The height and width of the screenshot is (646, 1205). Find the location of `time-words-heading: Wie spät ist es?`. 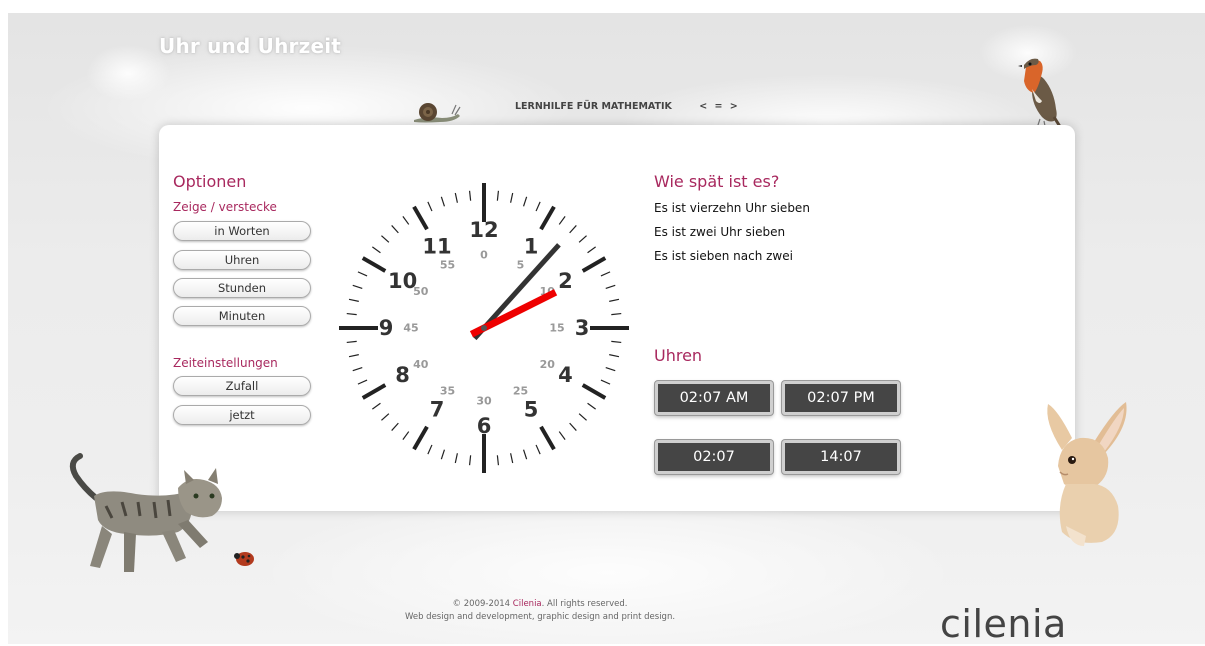

time-words-heading: Wie spät ist es? is located at coordinates (717, 181).